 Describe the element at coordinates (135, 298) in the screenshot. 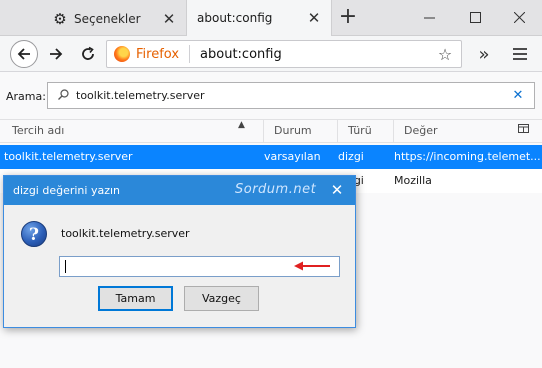

I see `ok-button: Tamam` at that location.